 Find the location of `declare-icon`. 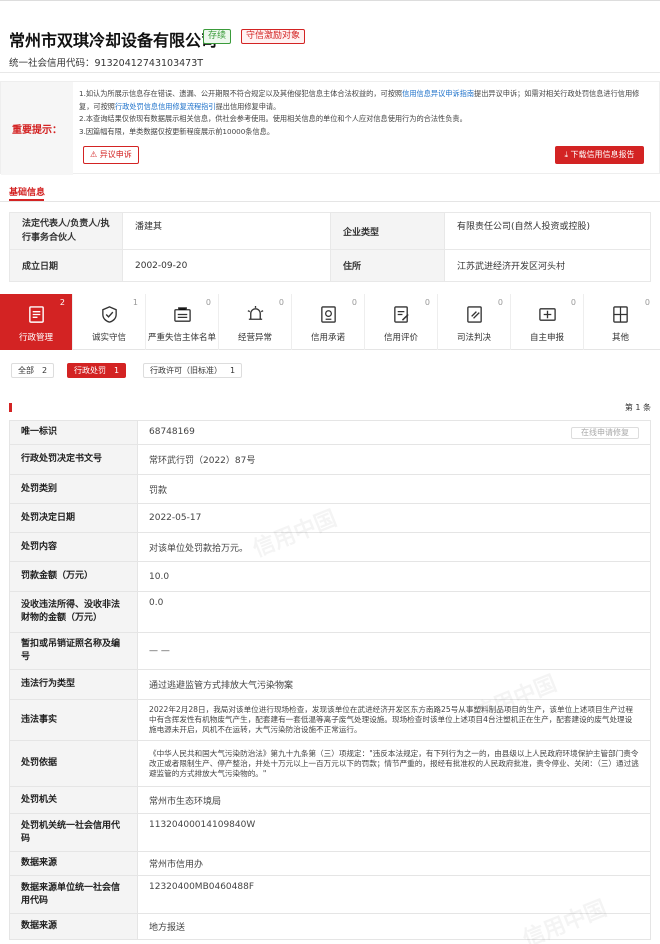

declare-icon is located at coordinates (547, 314).